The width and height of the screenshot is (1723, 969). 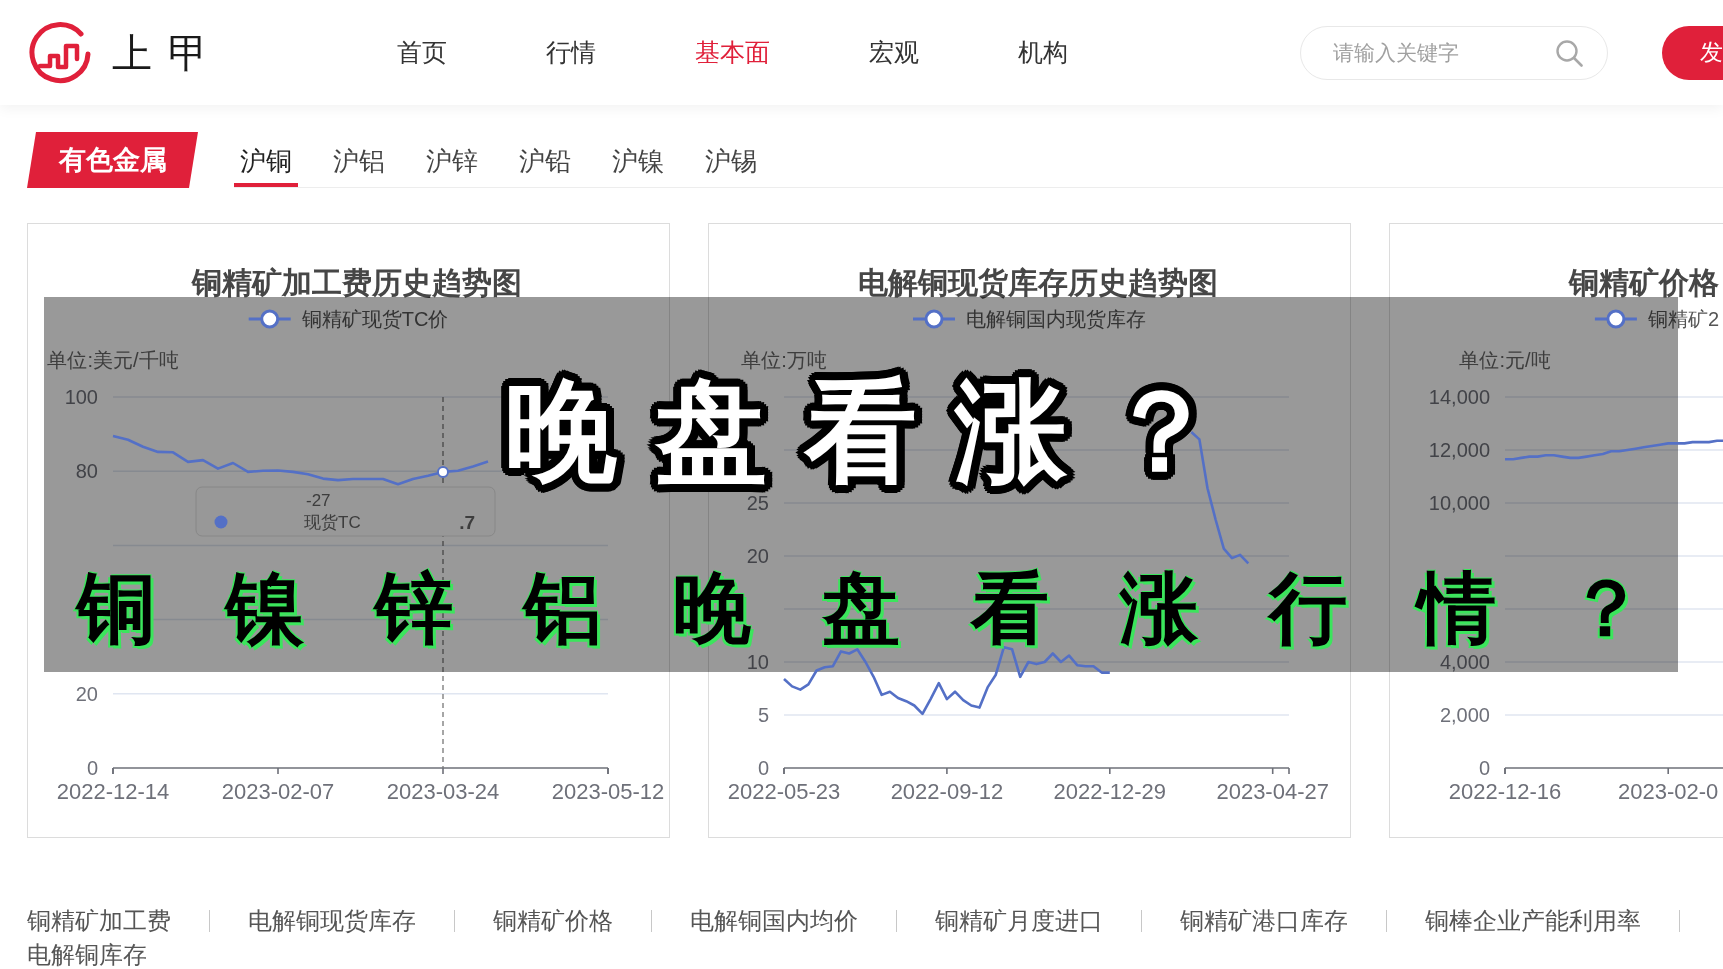 I want to click on chart-title: 铜精矿加工费历史趋势图, so click(x=356, y=282).